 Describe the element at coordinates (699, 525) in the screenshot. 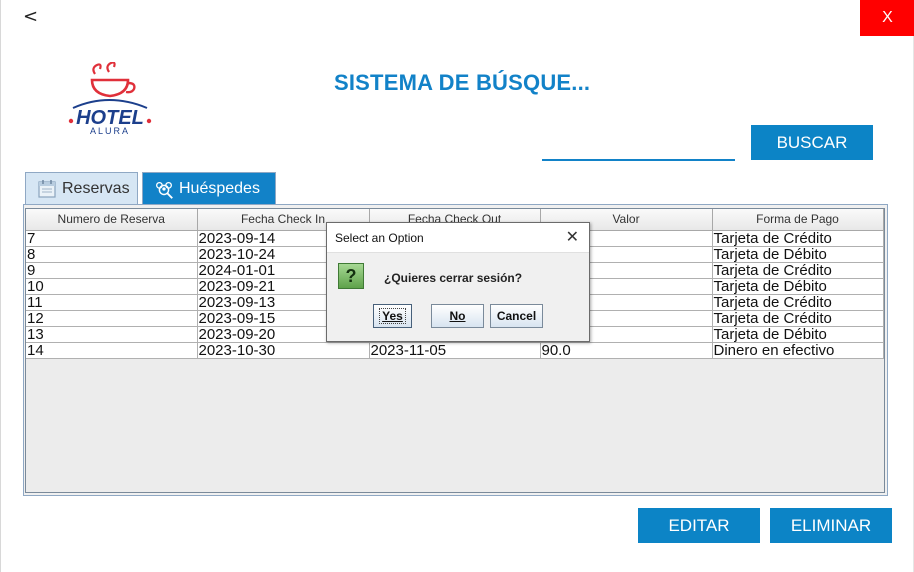

I see `edit-button: EDITAR` at that location.